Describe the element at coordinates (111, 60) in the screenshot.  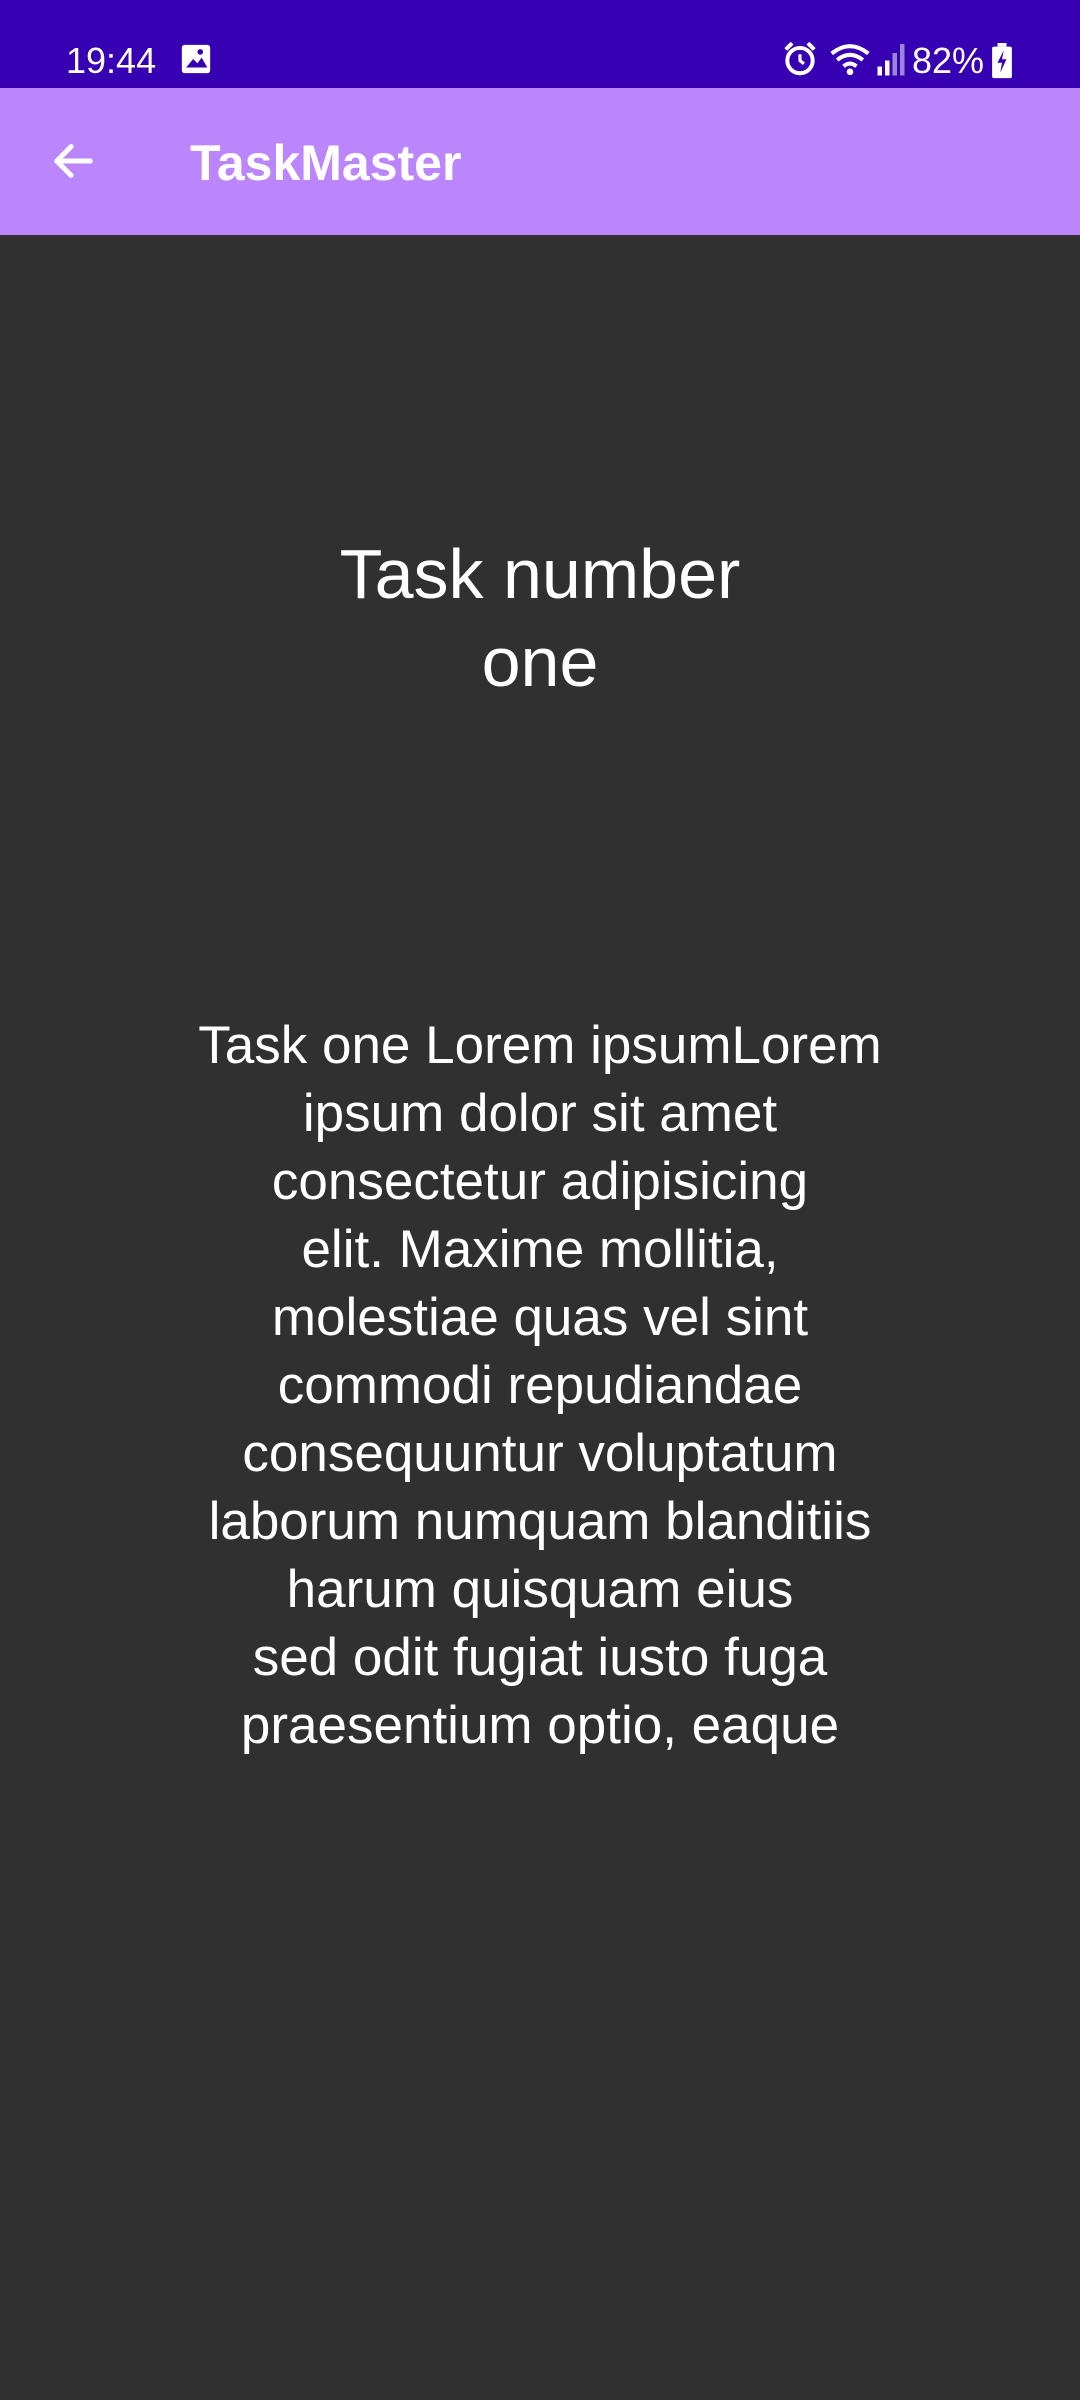
I see `status-time: 19:44` at that location.